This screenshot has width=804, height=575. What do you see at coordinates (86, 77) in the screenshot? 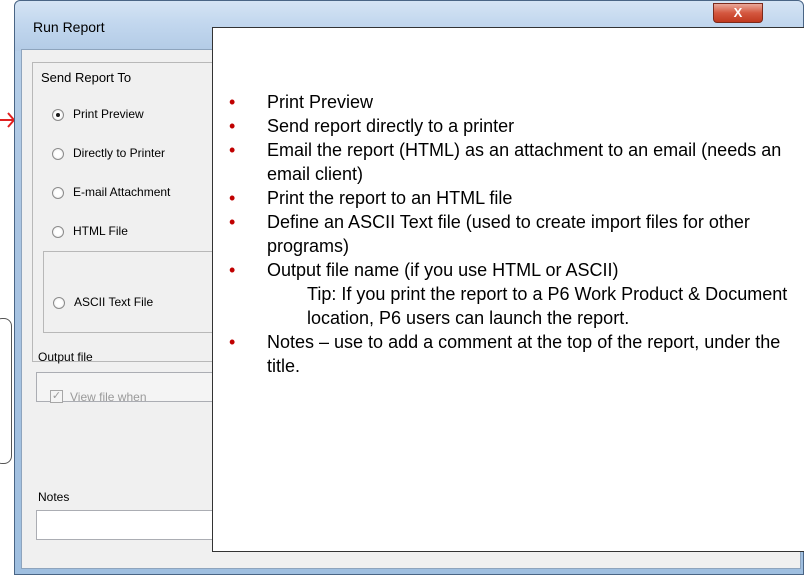
I see `group-legend: Send Report To` at bounding box center [86, 77].